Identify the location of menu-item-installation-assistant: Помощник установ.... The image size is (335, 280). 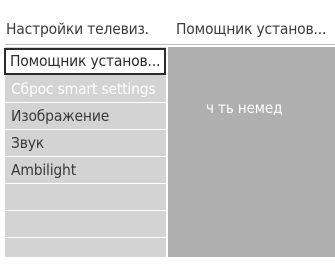
(85, 61).